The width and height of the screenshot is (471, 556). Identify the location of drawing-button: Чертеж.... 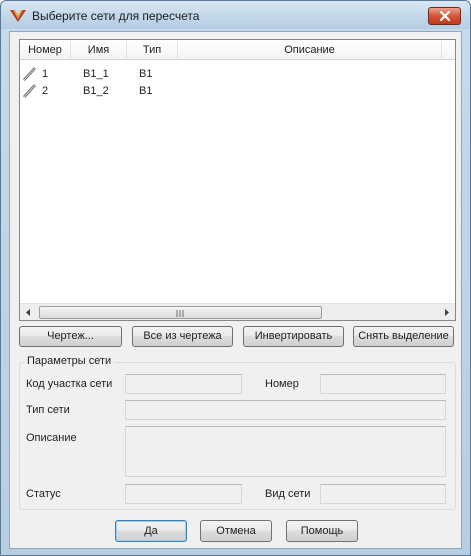
(70, 336).